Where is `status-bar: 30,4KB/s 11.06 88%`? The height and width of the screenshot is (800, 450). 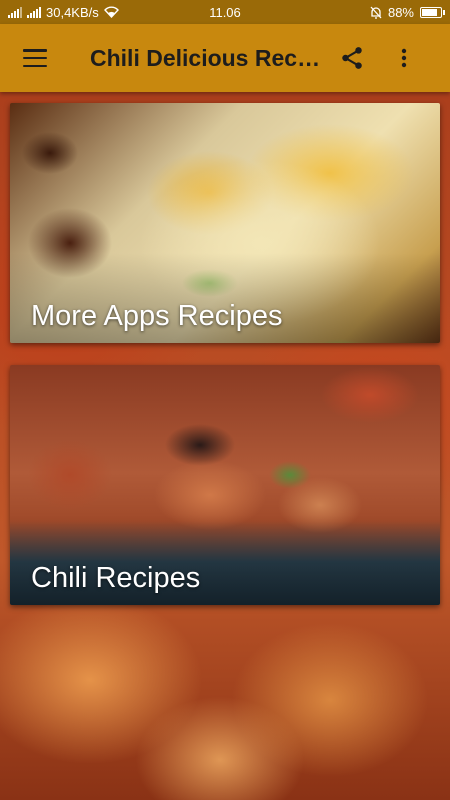 status-bar: 30,4KB/s 11.06 88% is located at coordinates (225, 12).